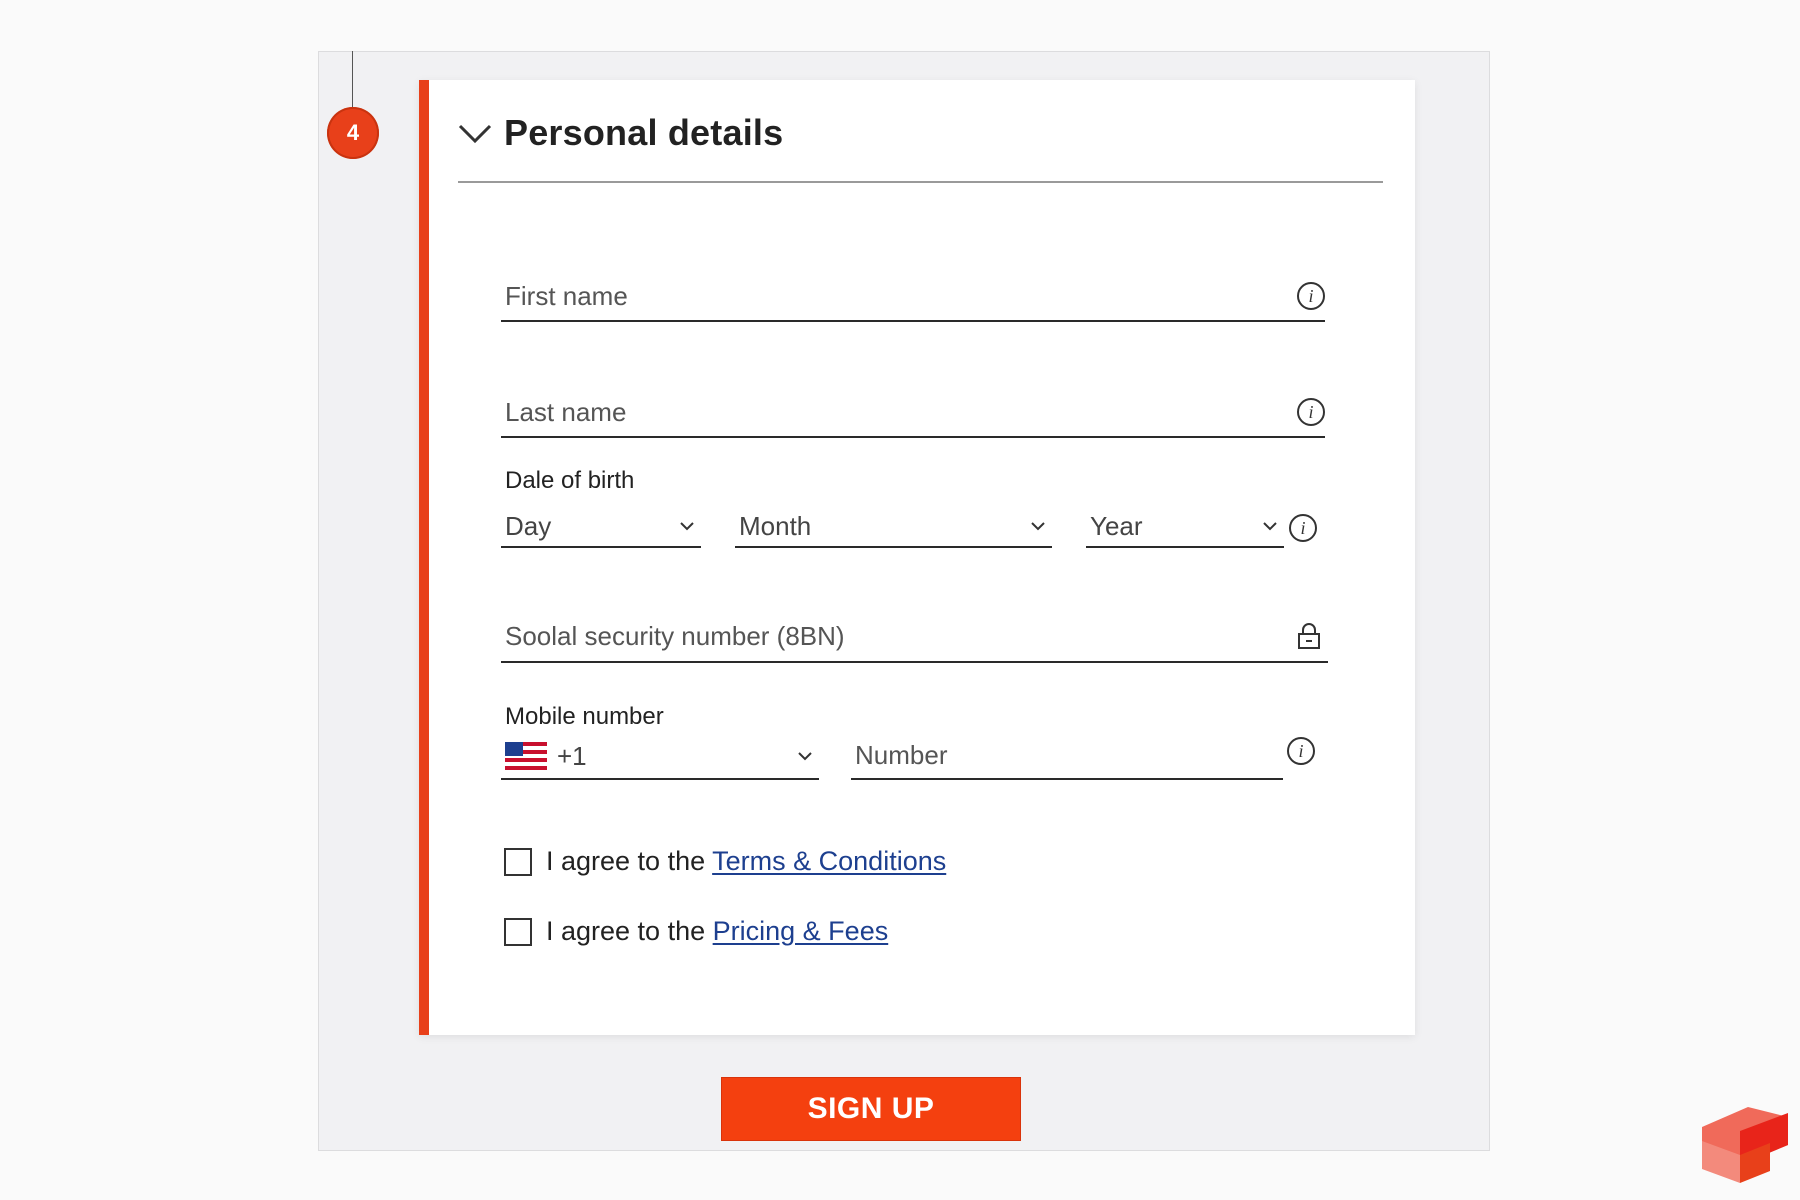 The width and height of the screenshot is (1800, 1200). What do you see at coordinates (1309, 636) in the screenshot?
I see `lock-icon` at bounding box center [1309, 636].